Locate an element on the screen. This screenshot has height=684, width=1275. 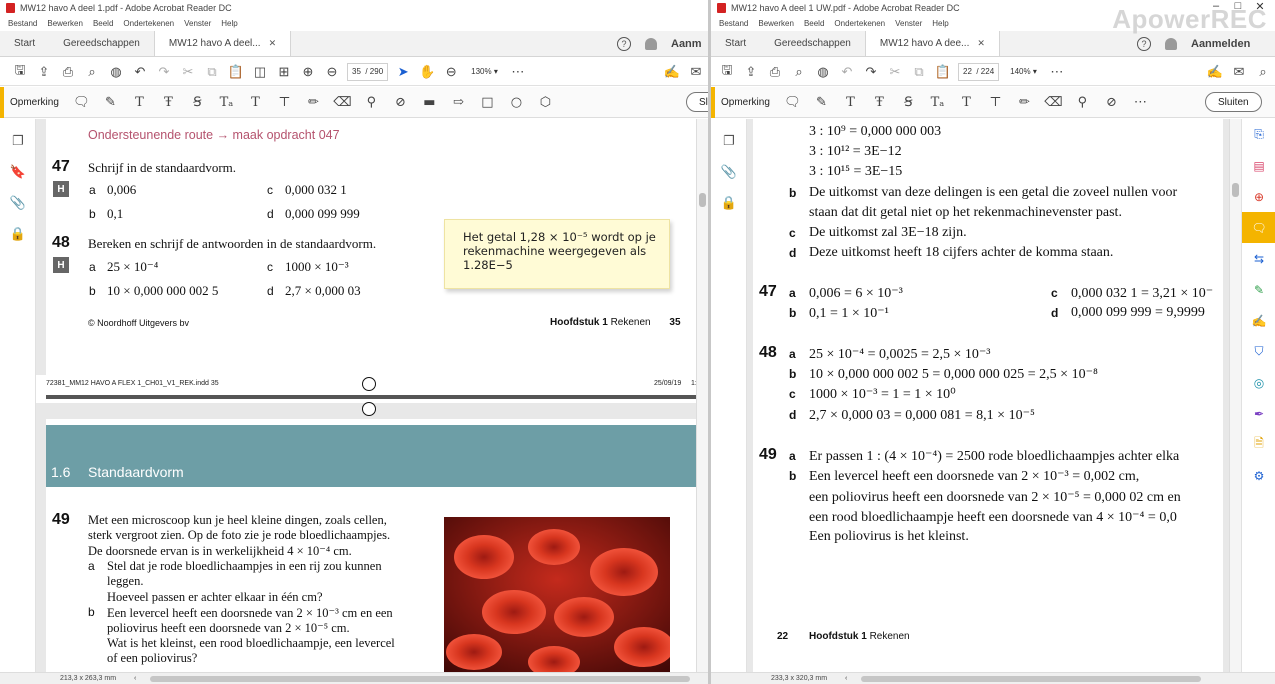
menu-ondertekenen: Ondertekenen is located at coordinates (148, 23).